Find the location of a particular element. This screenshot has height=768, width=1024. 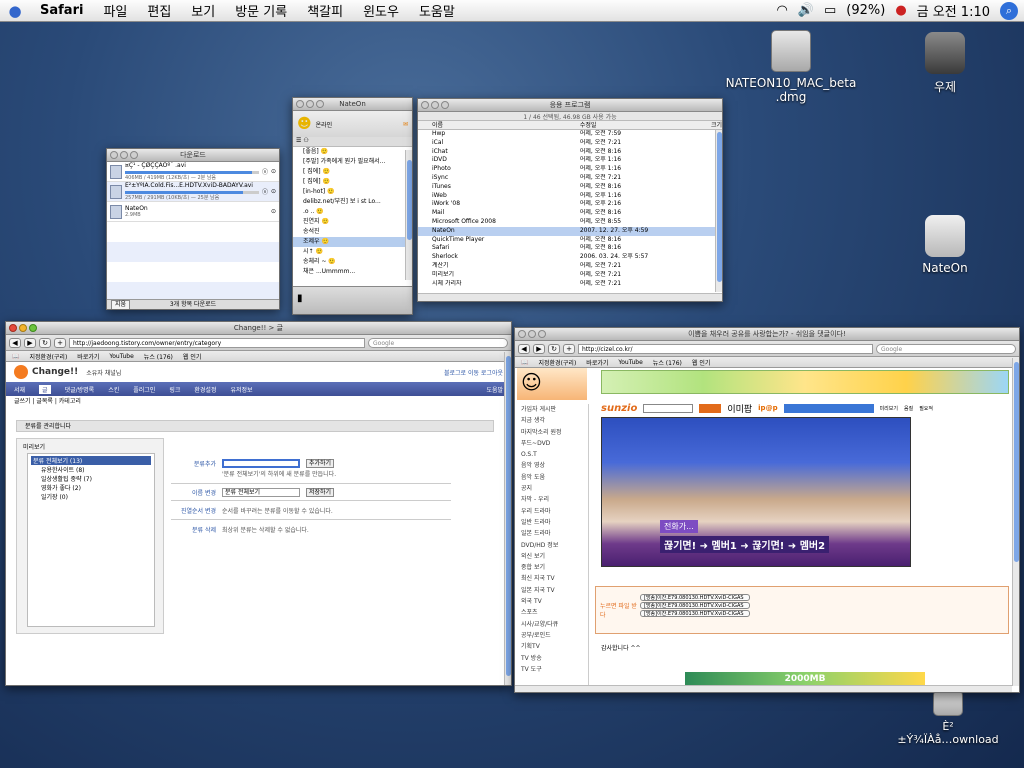

nav-item: 댓글/방명록 is located at coordinates (80, 389).